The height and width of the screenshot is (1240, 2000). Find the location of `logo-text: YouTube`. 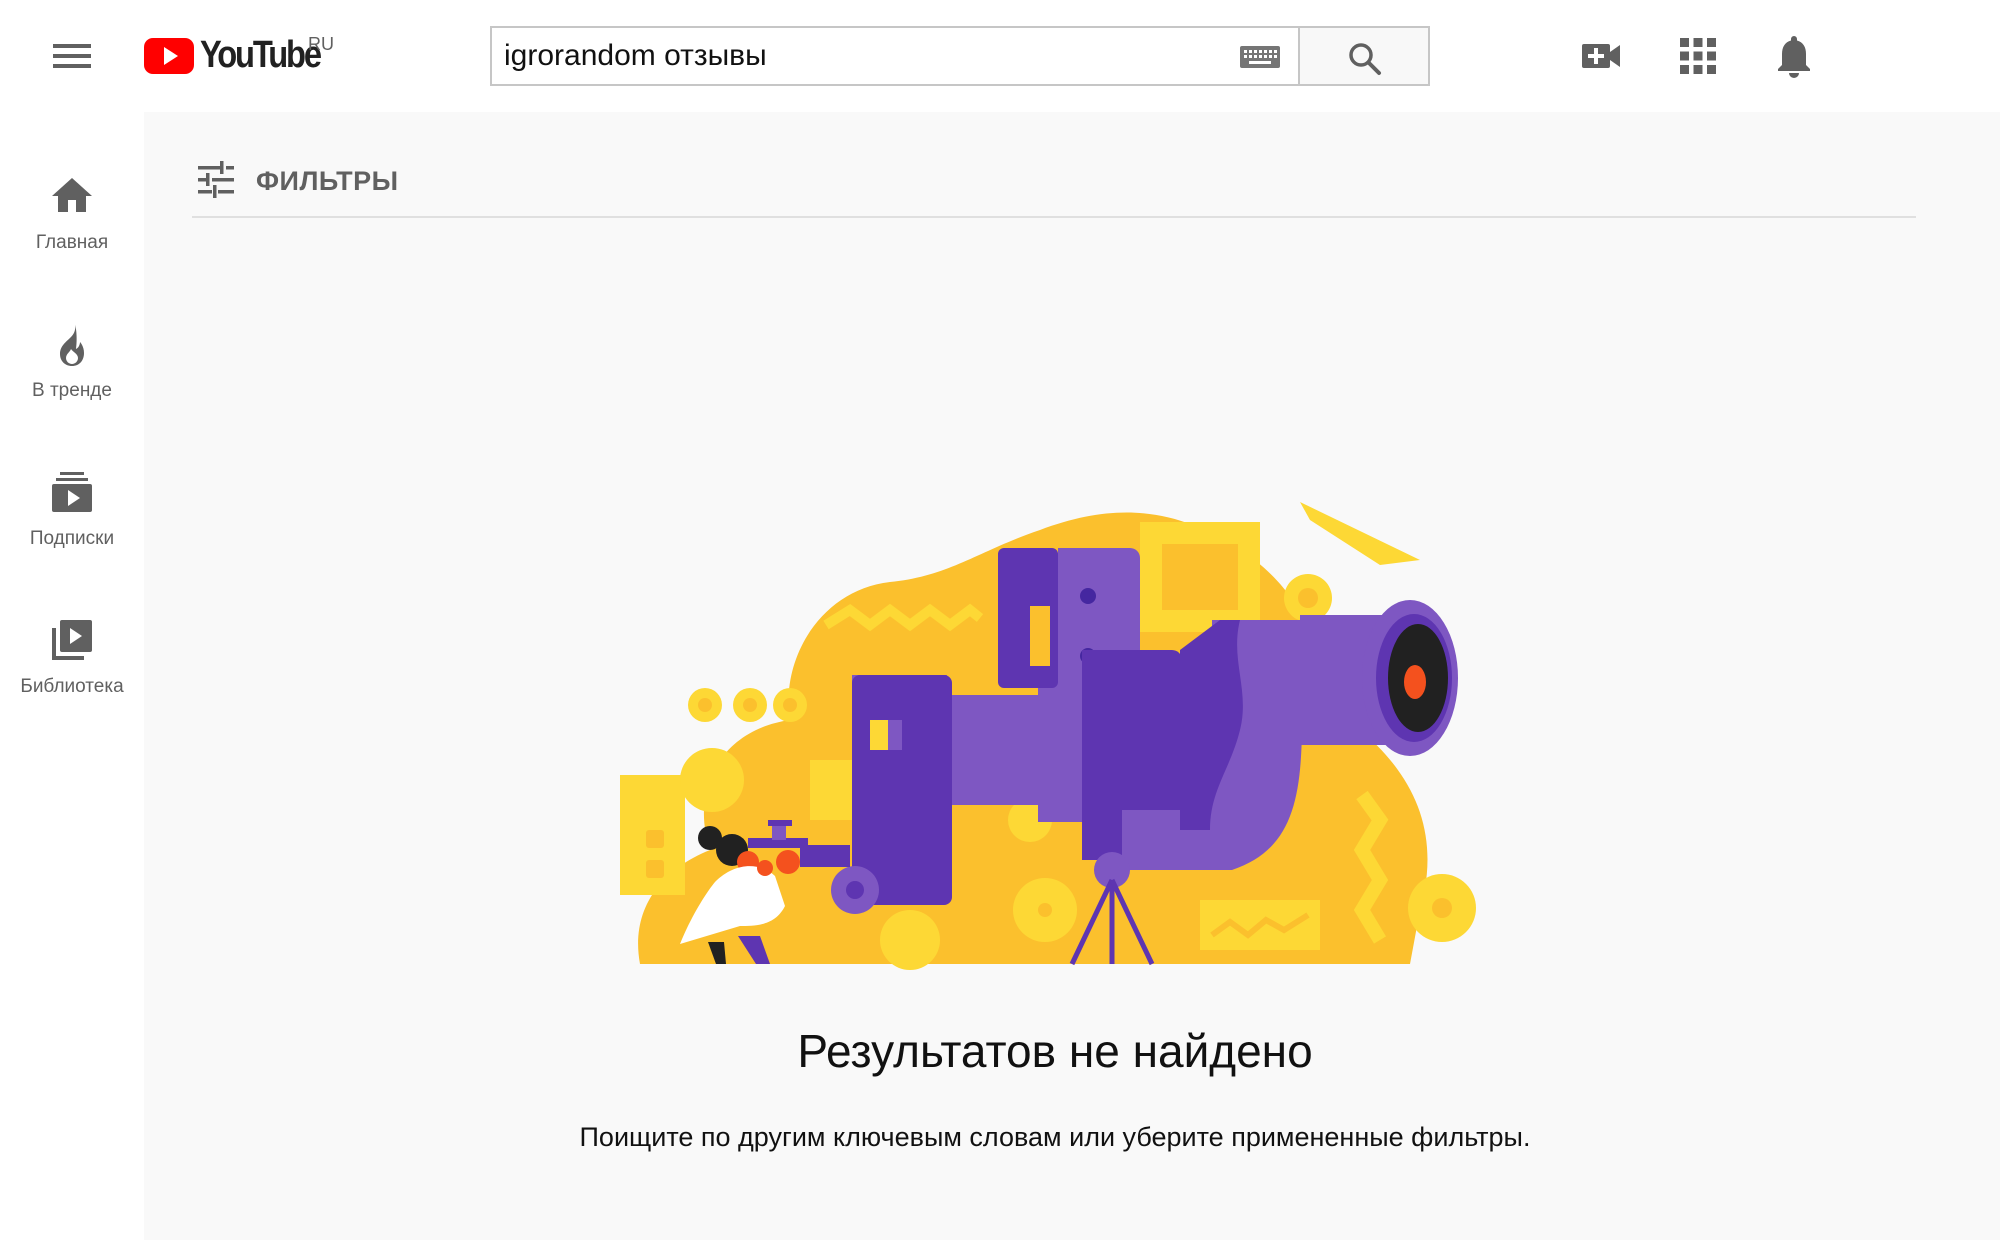

logo-text: YouTube is located at coordinates (261, 55).